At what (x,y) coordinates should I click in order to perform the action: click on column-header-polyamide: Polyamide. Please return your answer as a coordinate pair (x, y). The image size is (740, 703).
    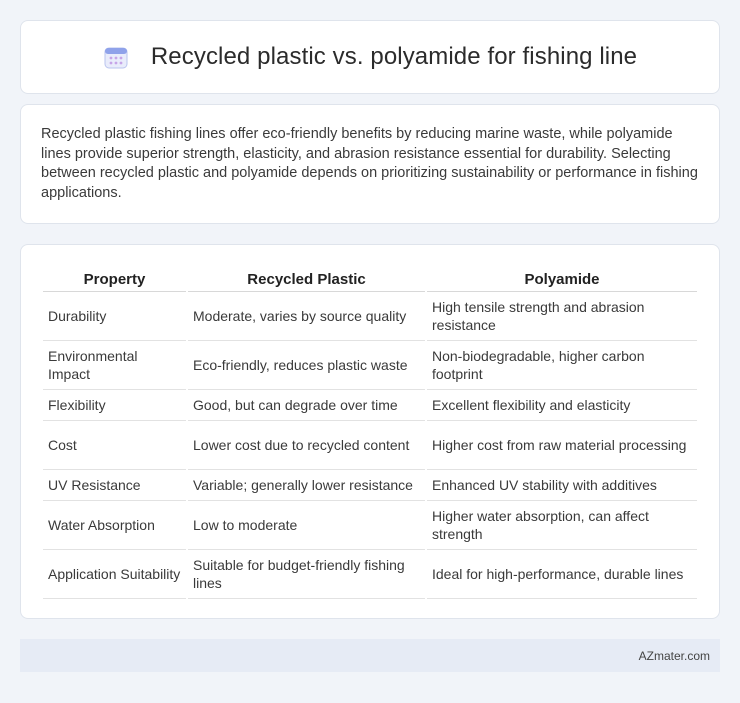
    Looking at the image, I should click on (562, 278).